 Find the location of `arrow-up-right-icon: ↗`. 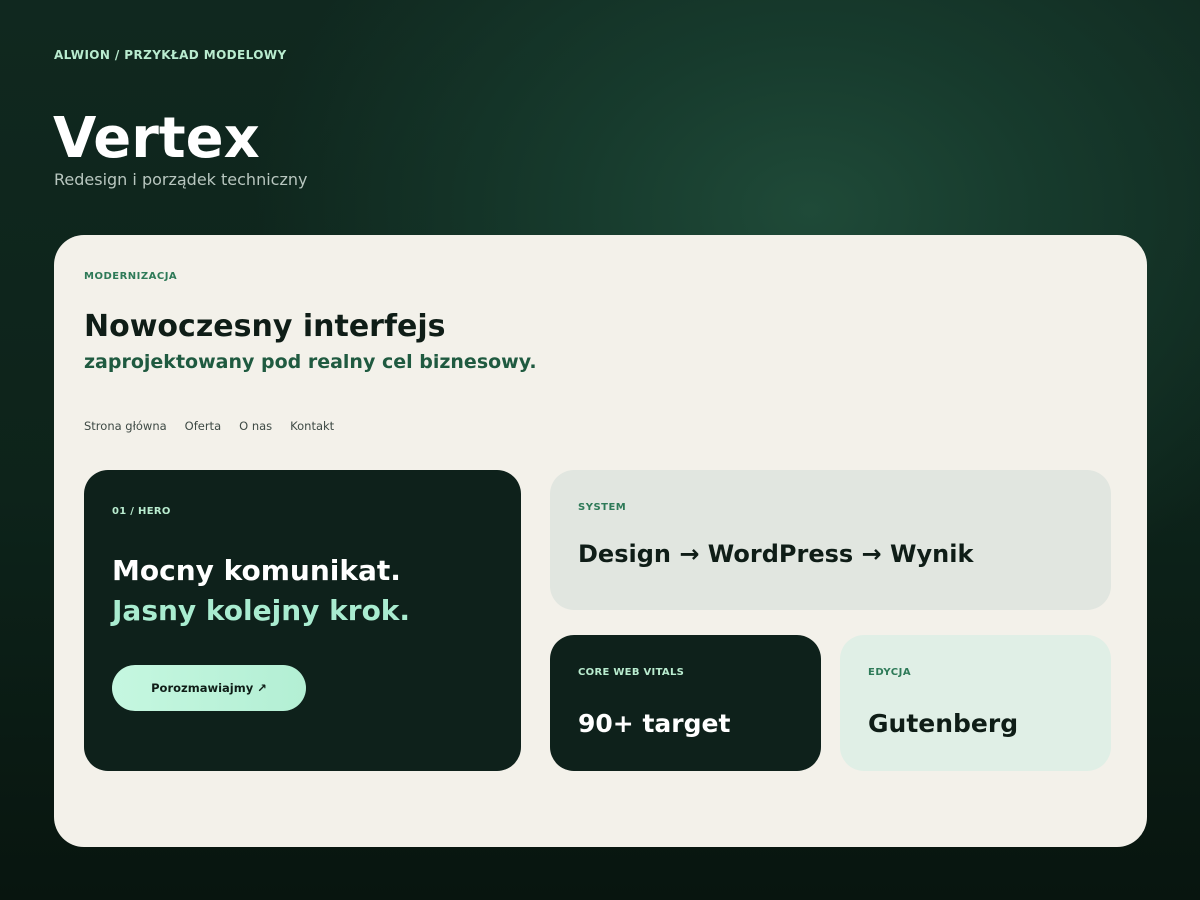

arrow-up-right-icon: ↗ is located at coordinates (262, 688).